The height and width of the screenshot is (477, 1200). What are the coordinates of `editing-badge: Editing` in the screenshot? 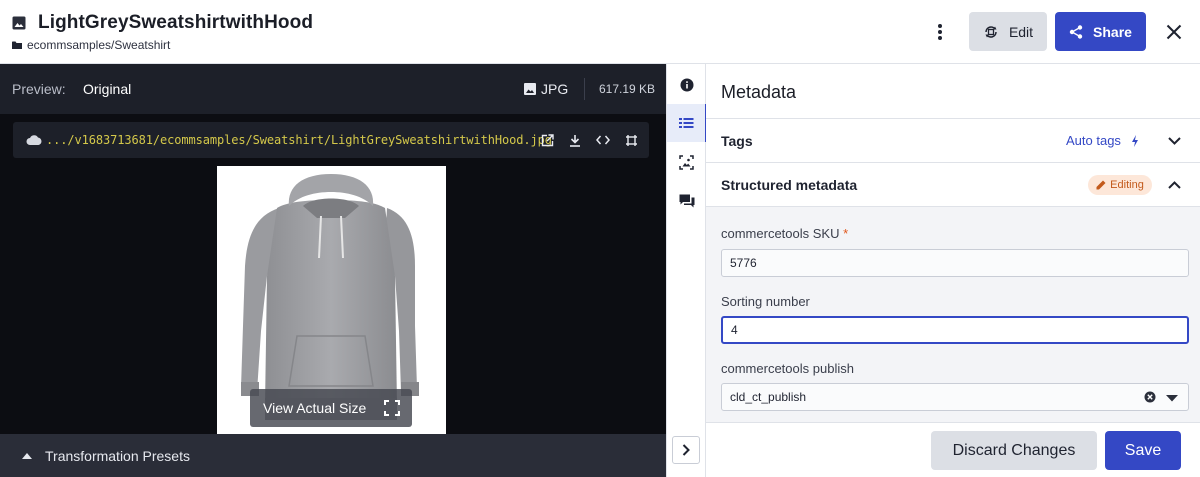 It's located at (1120, 185).